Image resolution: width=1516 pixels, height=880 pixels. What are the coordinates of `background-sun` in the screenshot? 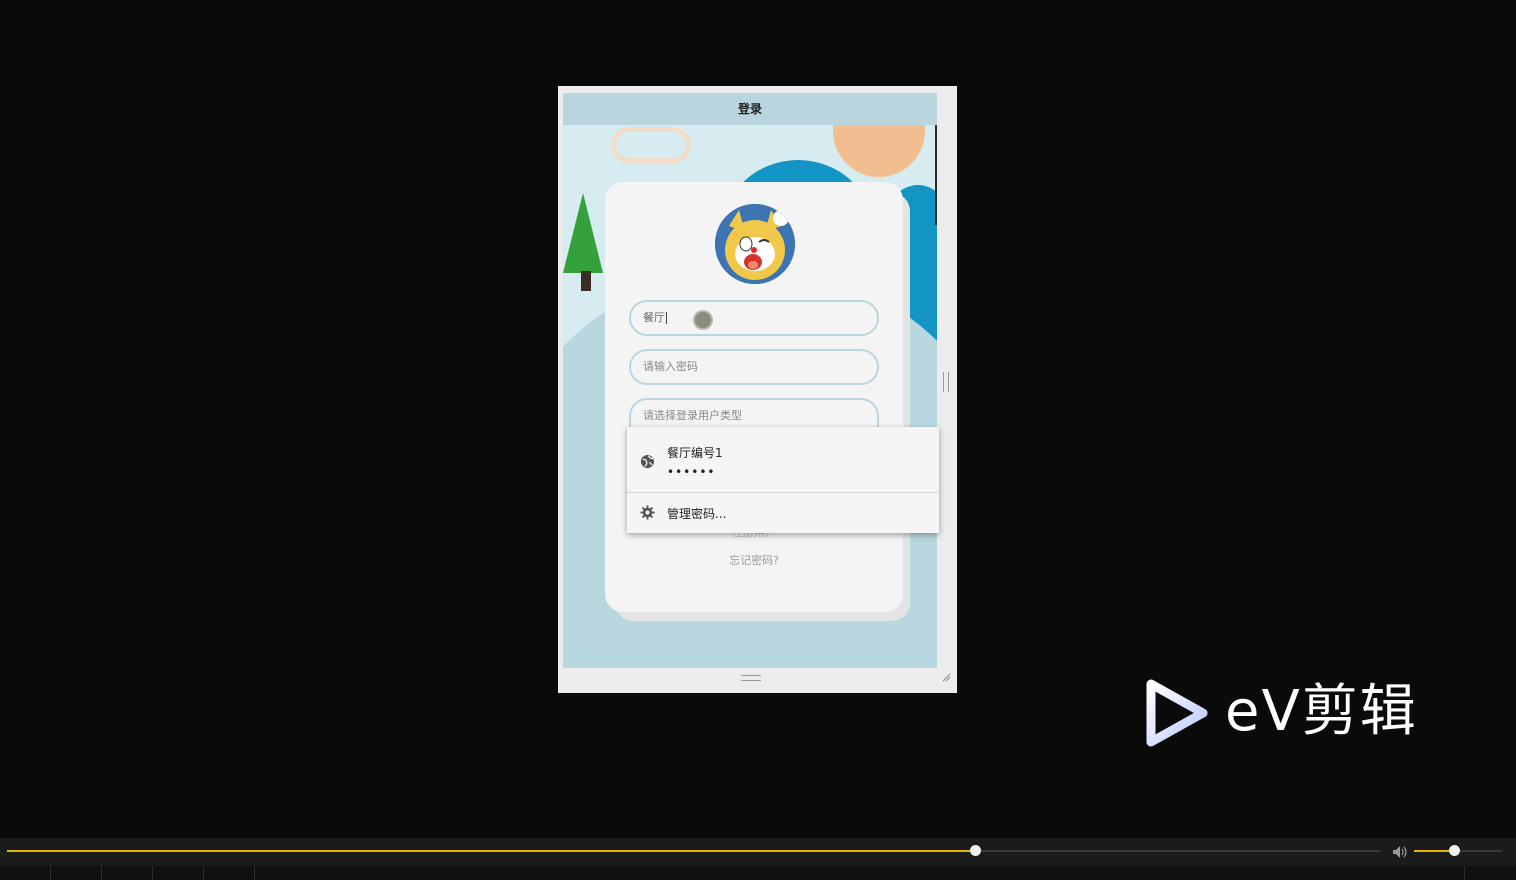 It's located at (879, 151).